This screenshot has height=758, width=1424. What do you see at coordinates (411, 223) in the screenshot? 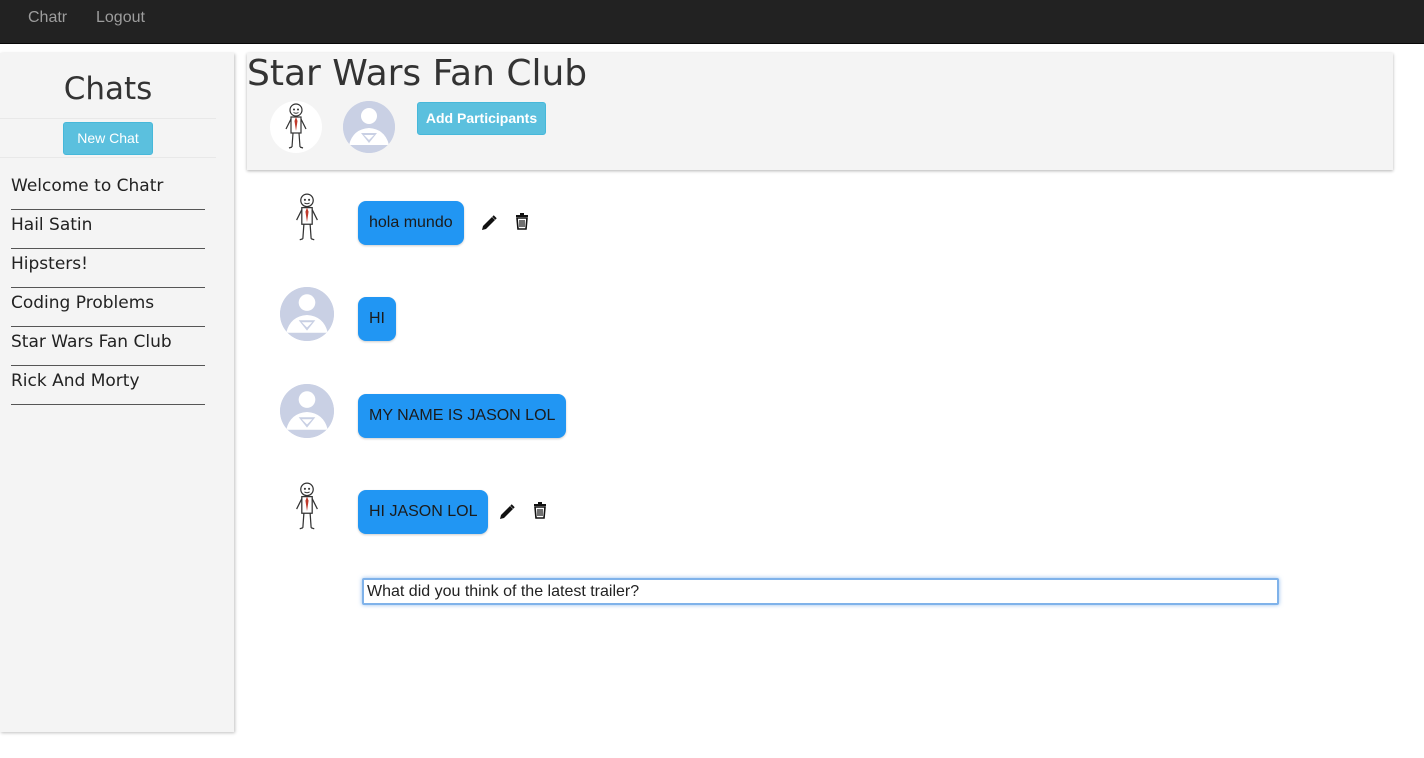
I see `message-bubble: hola mundo` at bounding box center [411, 223].